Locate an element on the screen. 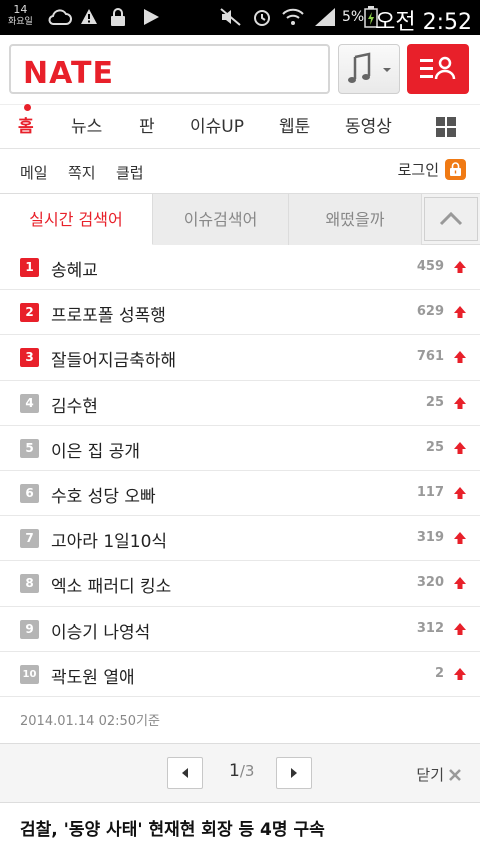  tab-why: 왜떴을까 is located at coordinates (355, 219).